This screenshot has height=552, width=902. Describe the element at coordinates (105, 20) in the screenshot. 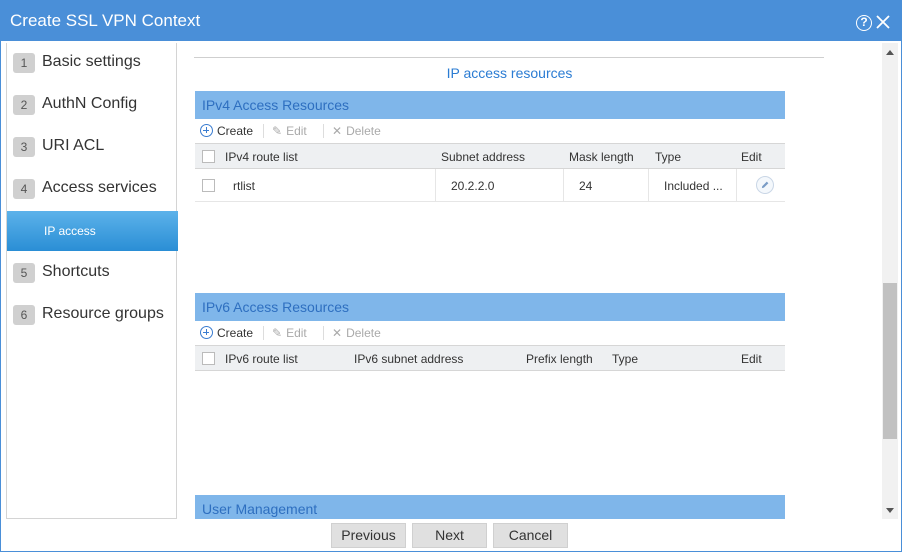

I see `dialog-title: Create SSL VPN Context` at that location.